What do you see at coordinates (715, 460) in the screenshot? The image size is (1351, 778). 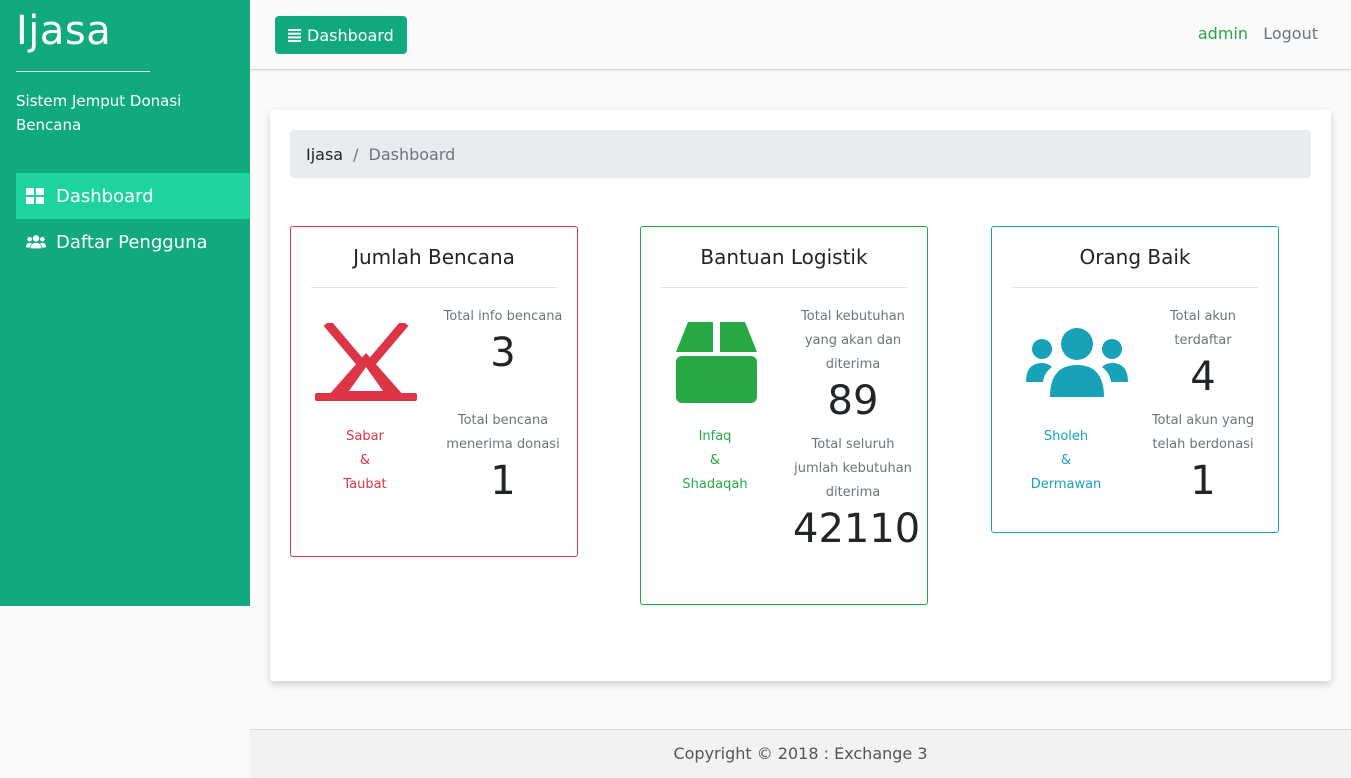 I see `stat-motto: Infaq & Shadaqah` at bounding box center [715, 460].